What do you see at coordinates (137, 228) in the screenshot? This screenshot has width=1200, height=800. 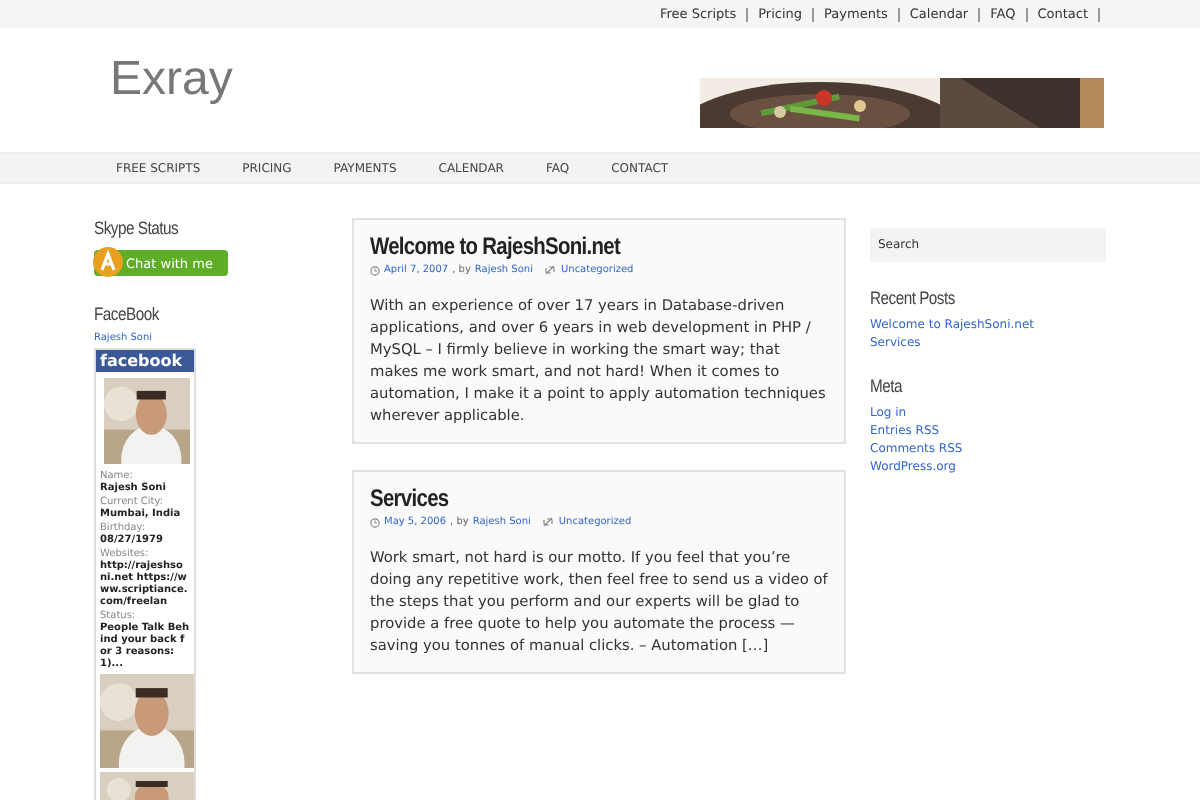 I see `widget-title: Skype Status` at bounding box center [137, 228].